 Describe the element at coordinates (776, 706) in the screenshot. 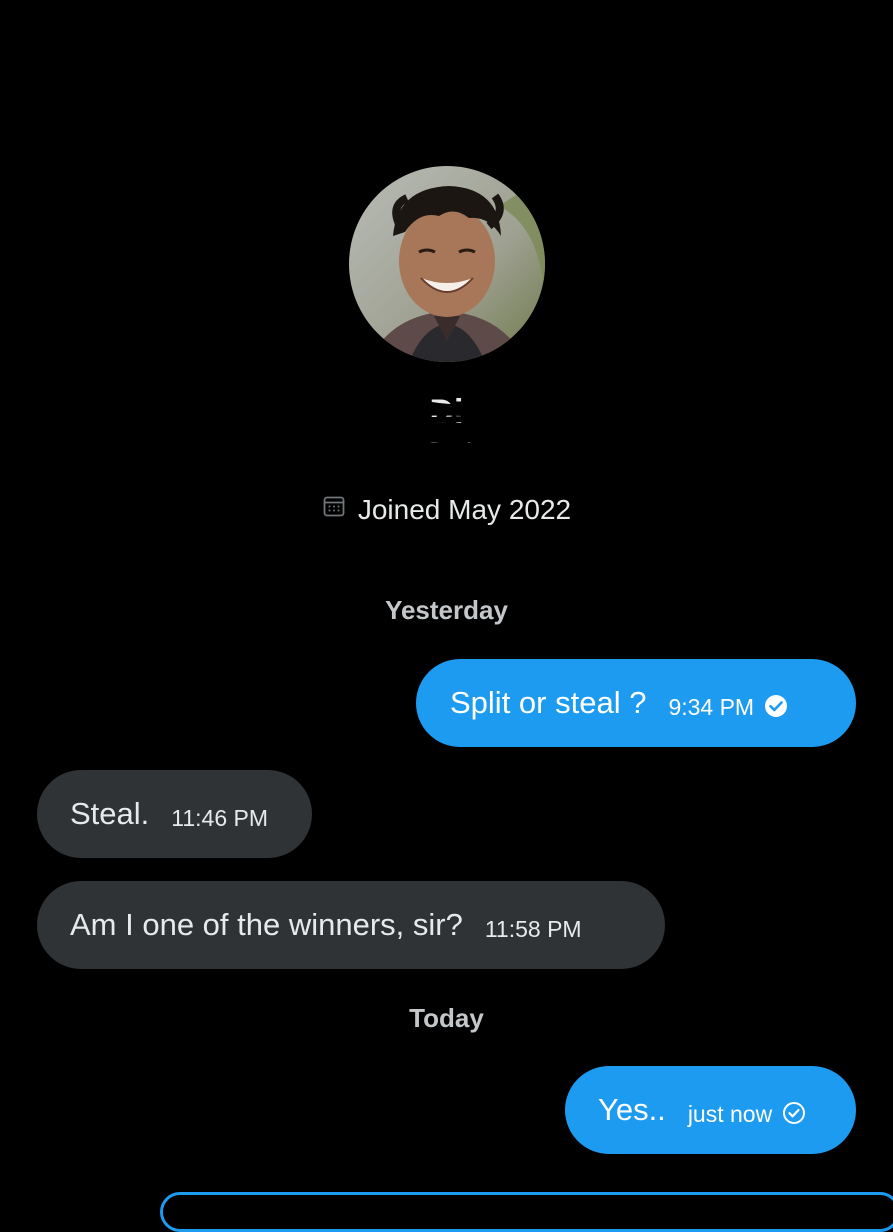

I see `read-check-icon` at that location.